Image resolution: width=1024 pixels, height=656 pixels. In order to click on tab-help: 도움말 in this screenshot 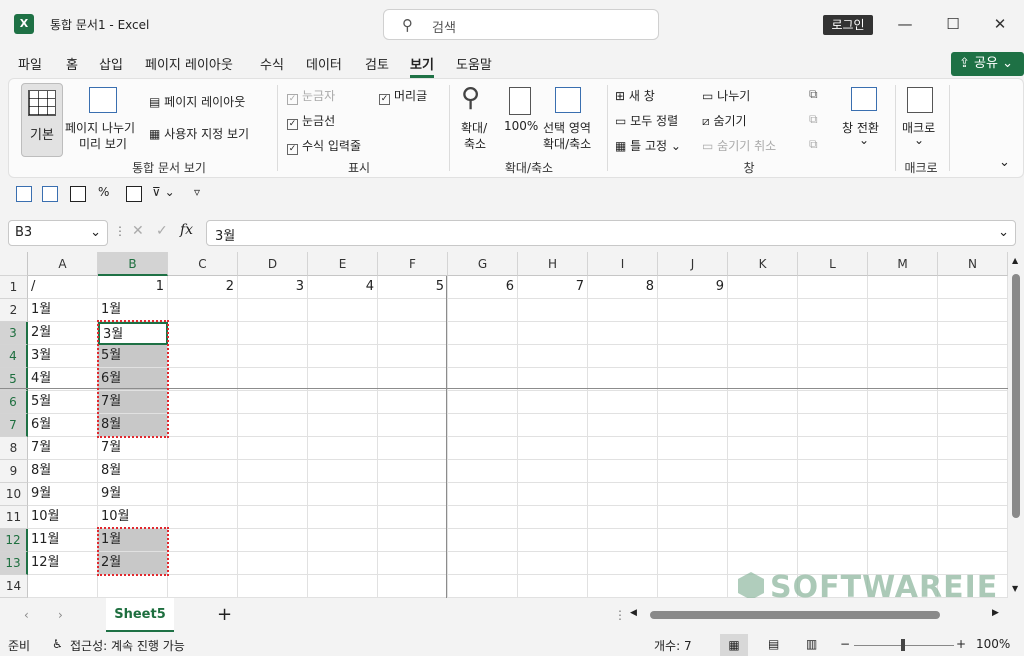, I will do `click(474, 63)`.